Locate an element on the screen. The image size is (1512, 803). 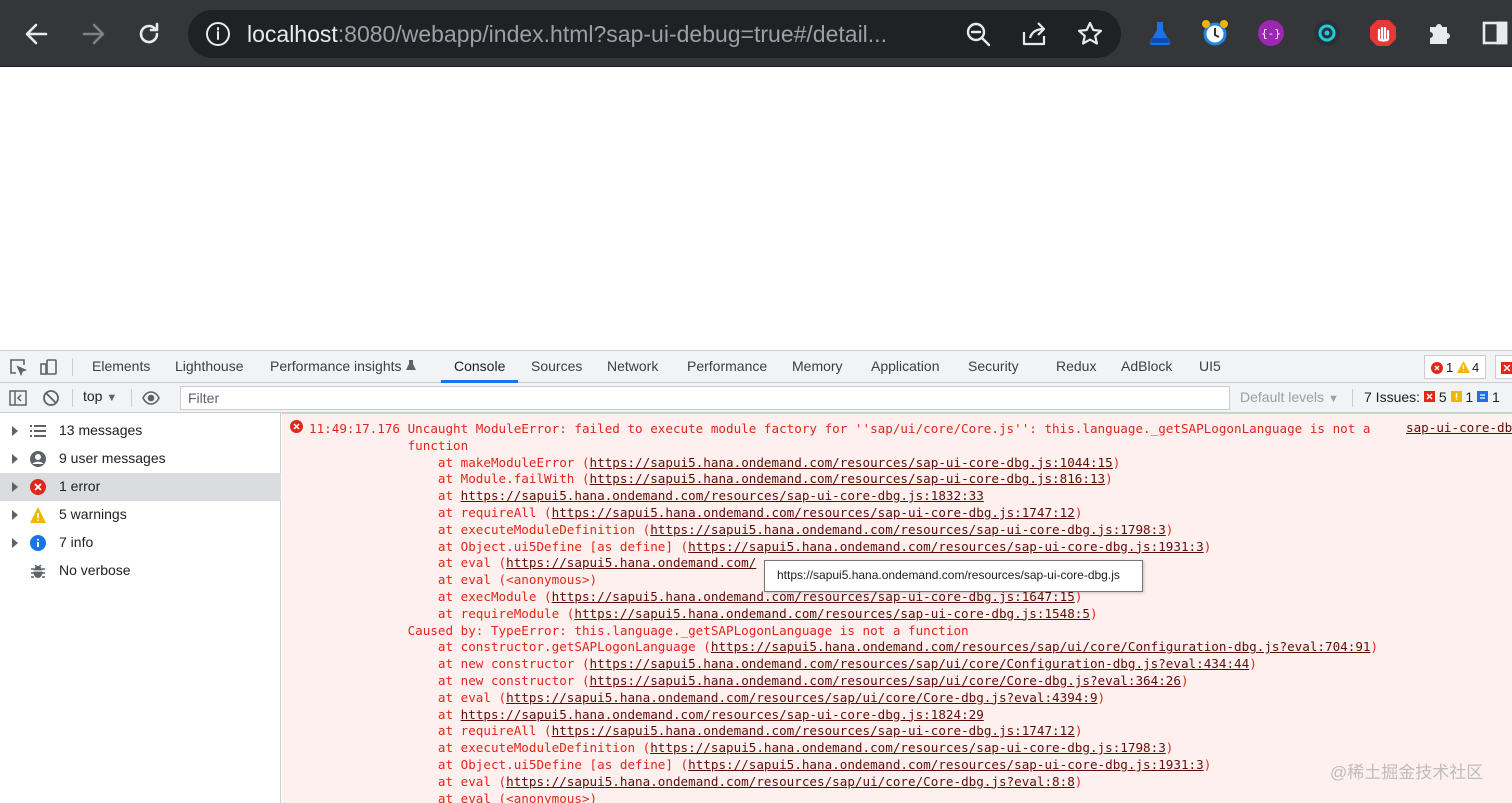
console-counts-badge: 1 4 is located at coordinates (1455, 367).